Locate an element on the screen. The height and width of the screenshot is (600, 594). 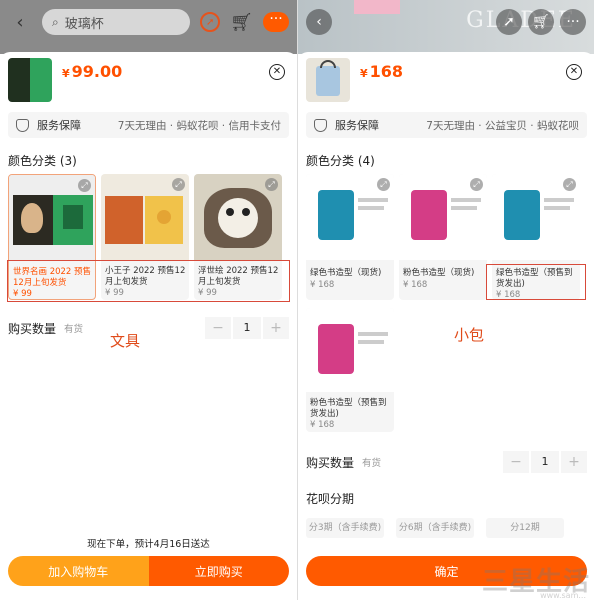
installment-title: 花呗分期 is located at coordinates (330, 499).